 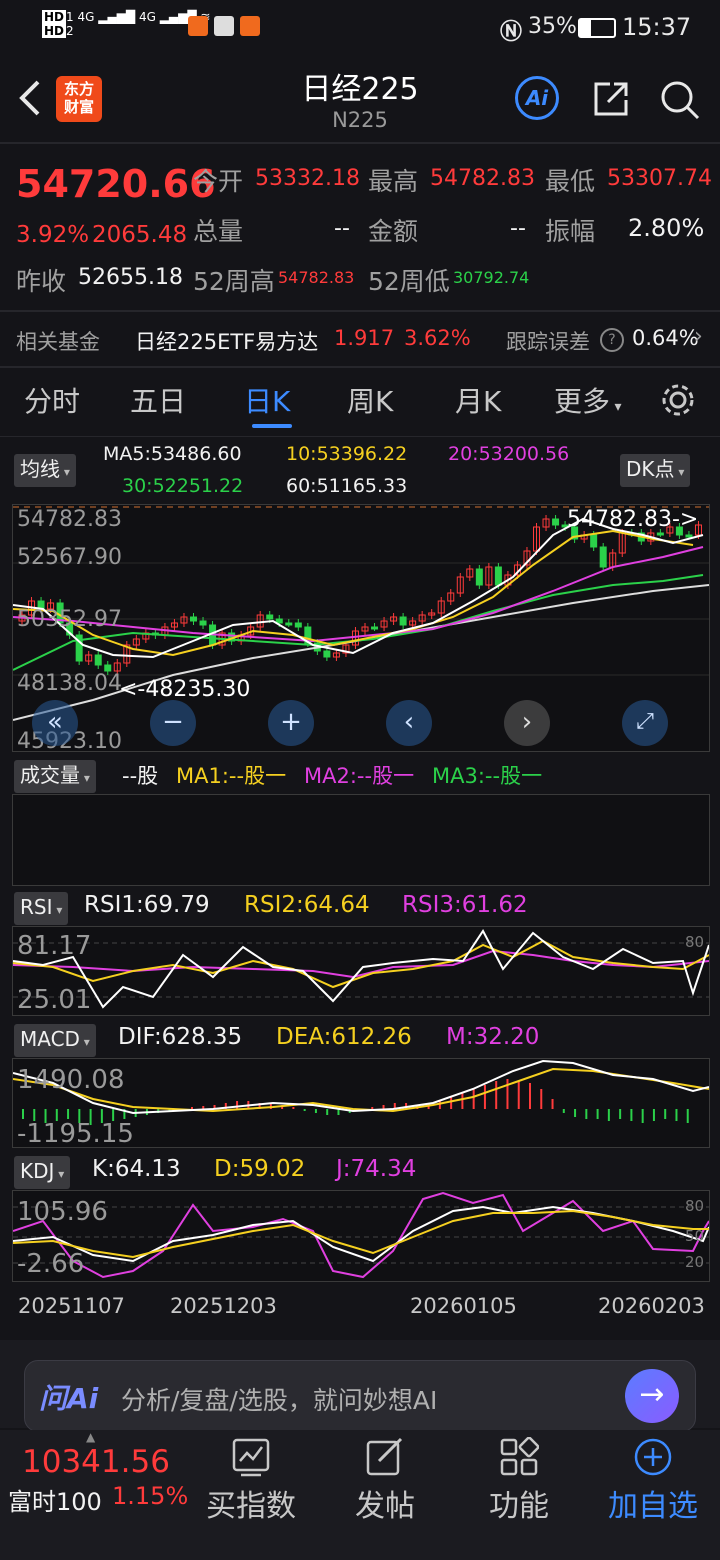 I want to click on chevron-right-icon: ›, so click(x=698, y=336).